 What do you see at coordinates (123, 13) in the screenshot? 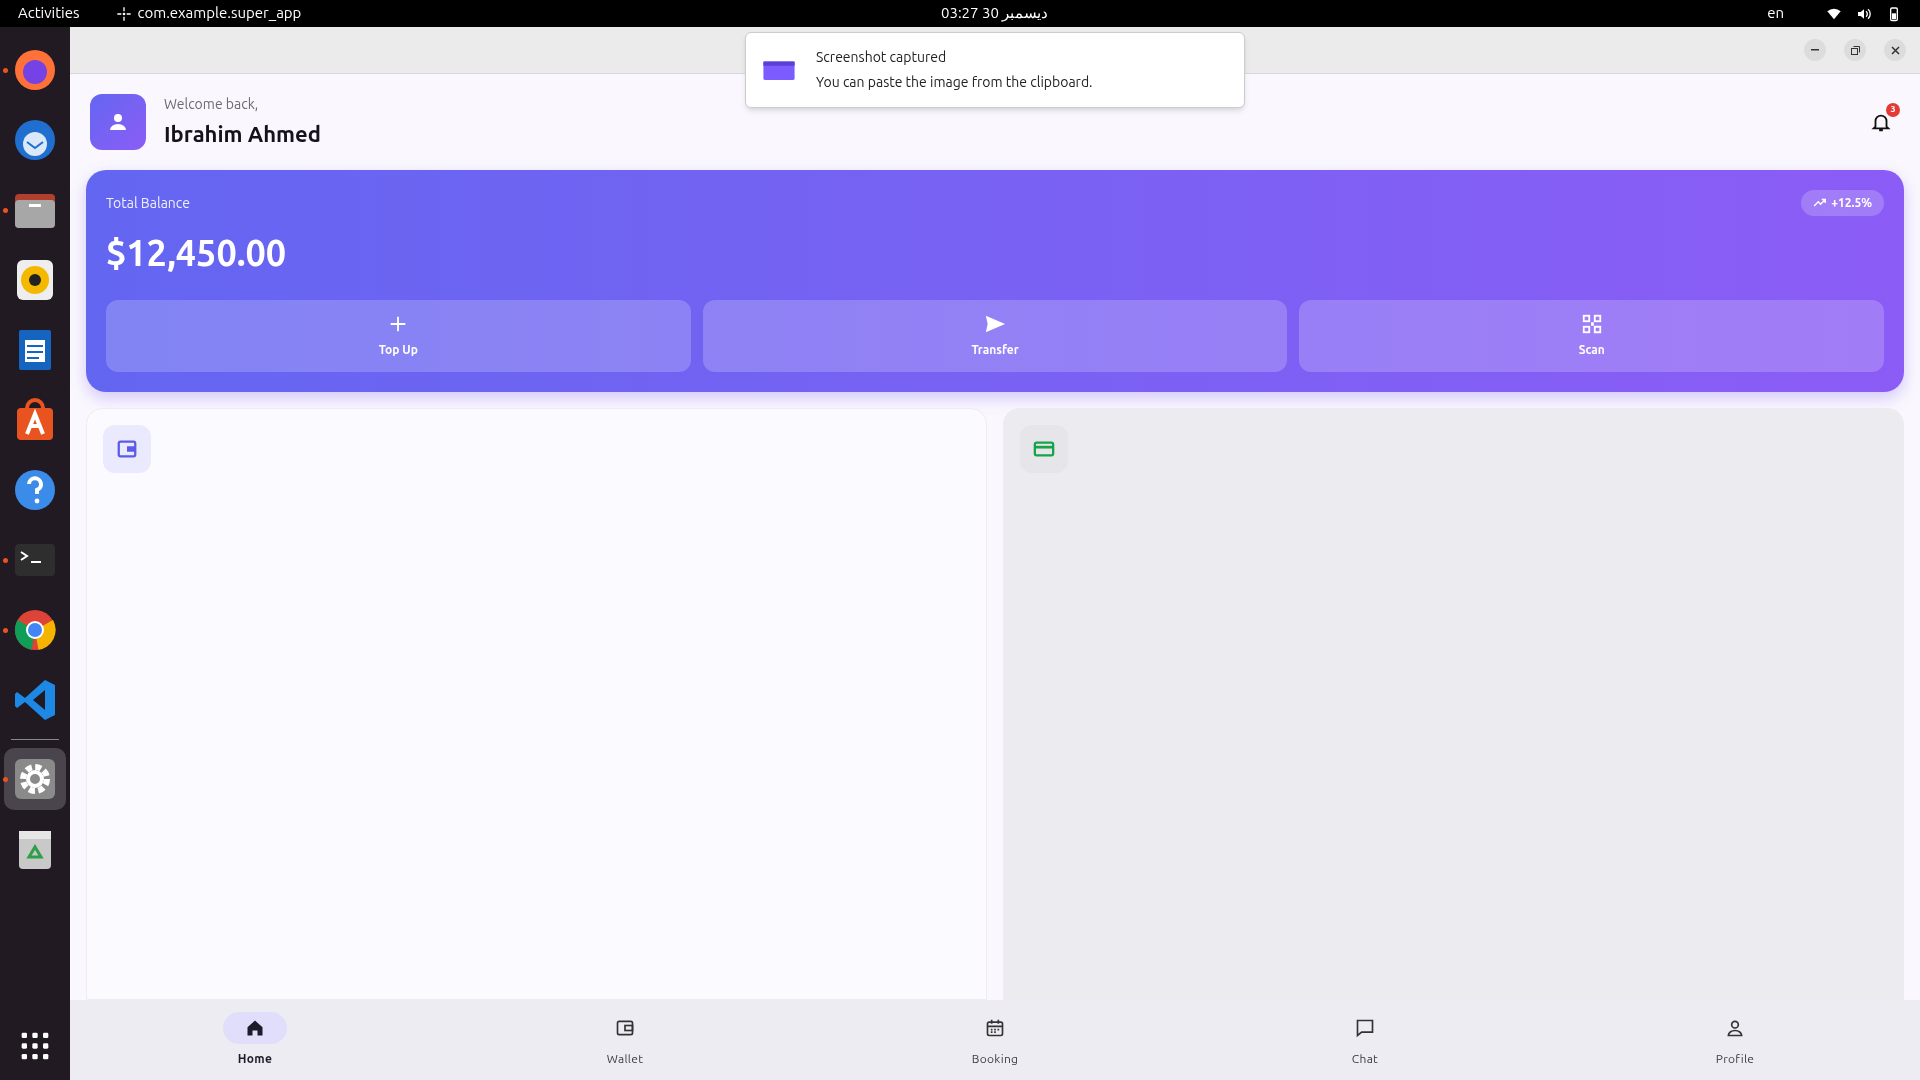
I see `app-indicator-icon` at bounding box center [123, 13].